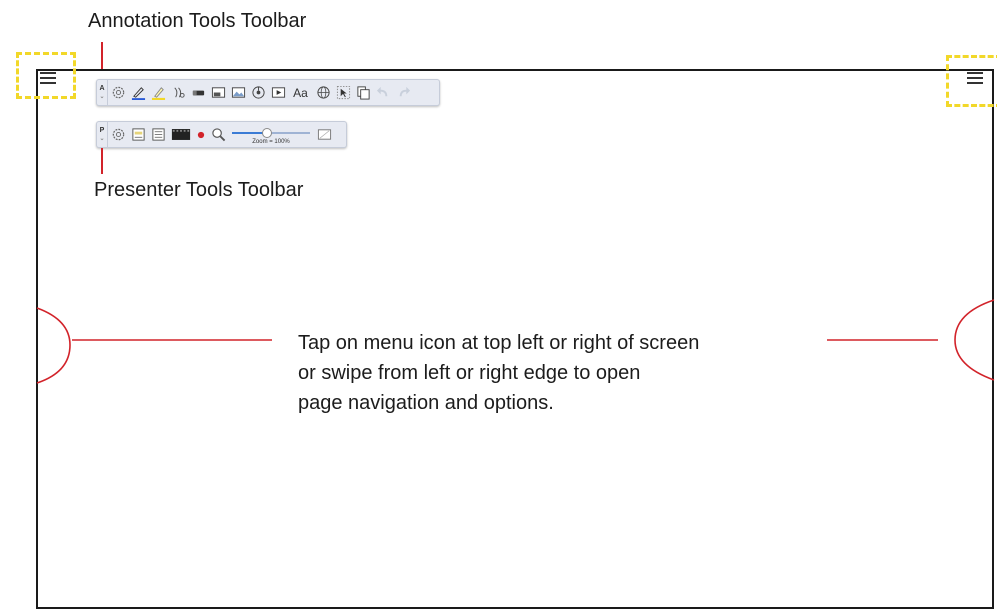 The width and height of the screenshot is (997, 609). Describe the element at coordinates (268, 92) in the screenshot. I see `annotation-toolbar: A ⌄ Aa` at that location.